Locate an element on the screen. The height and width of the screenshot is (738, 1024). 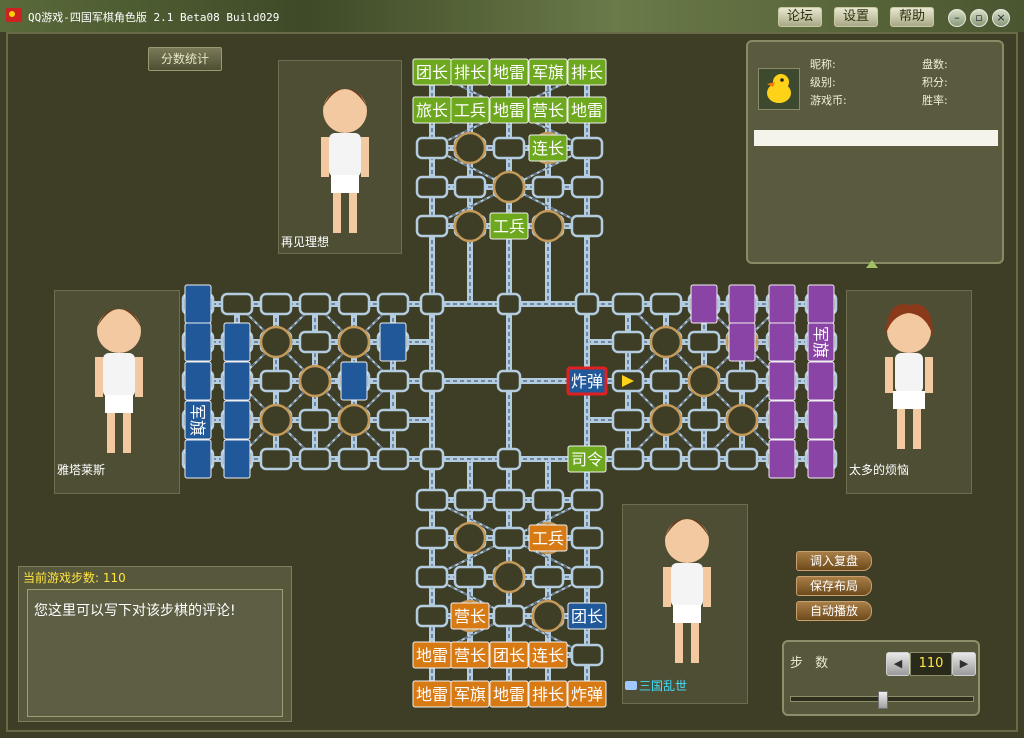
comment-box: 您这里可以写下对该步棋的评论! is located at coordinates (155, 653).